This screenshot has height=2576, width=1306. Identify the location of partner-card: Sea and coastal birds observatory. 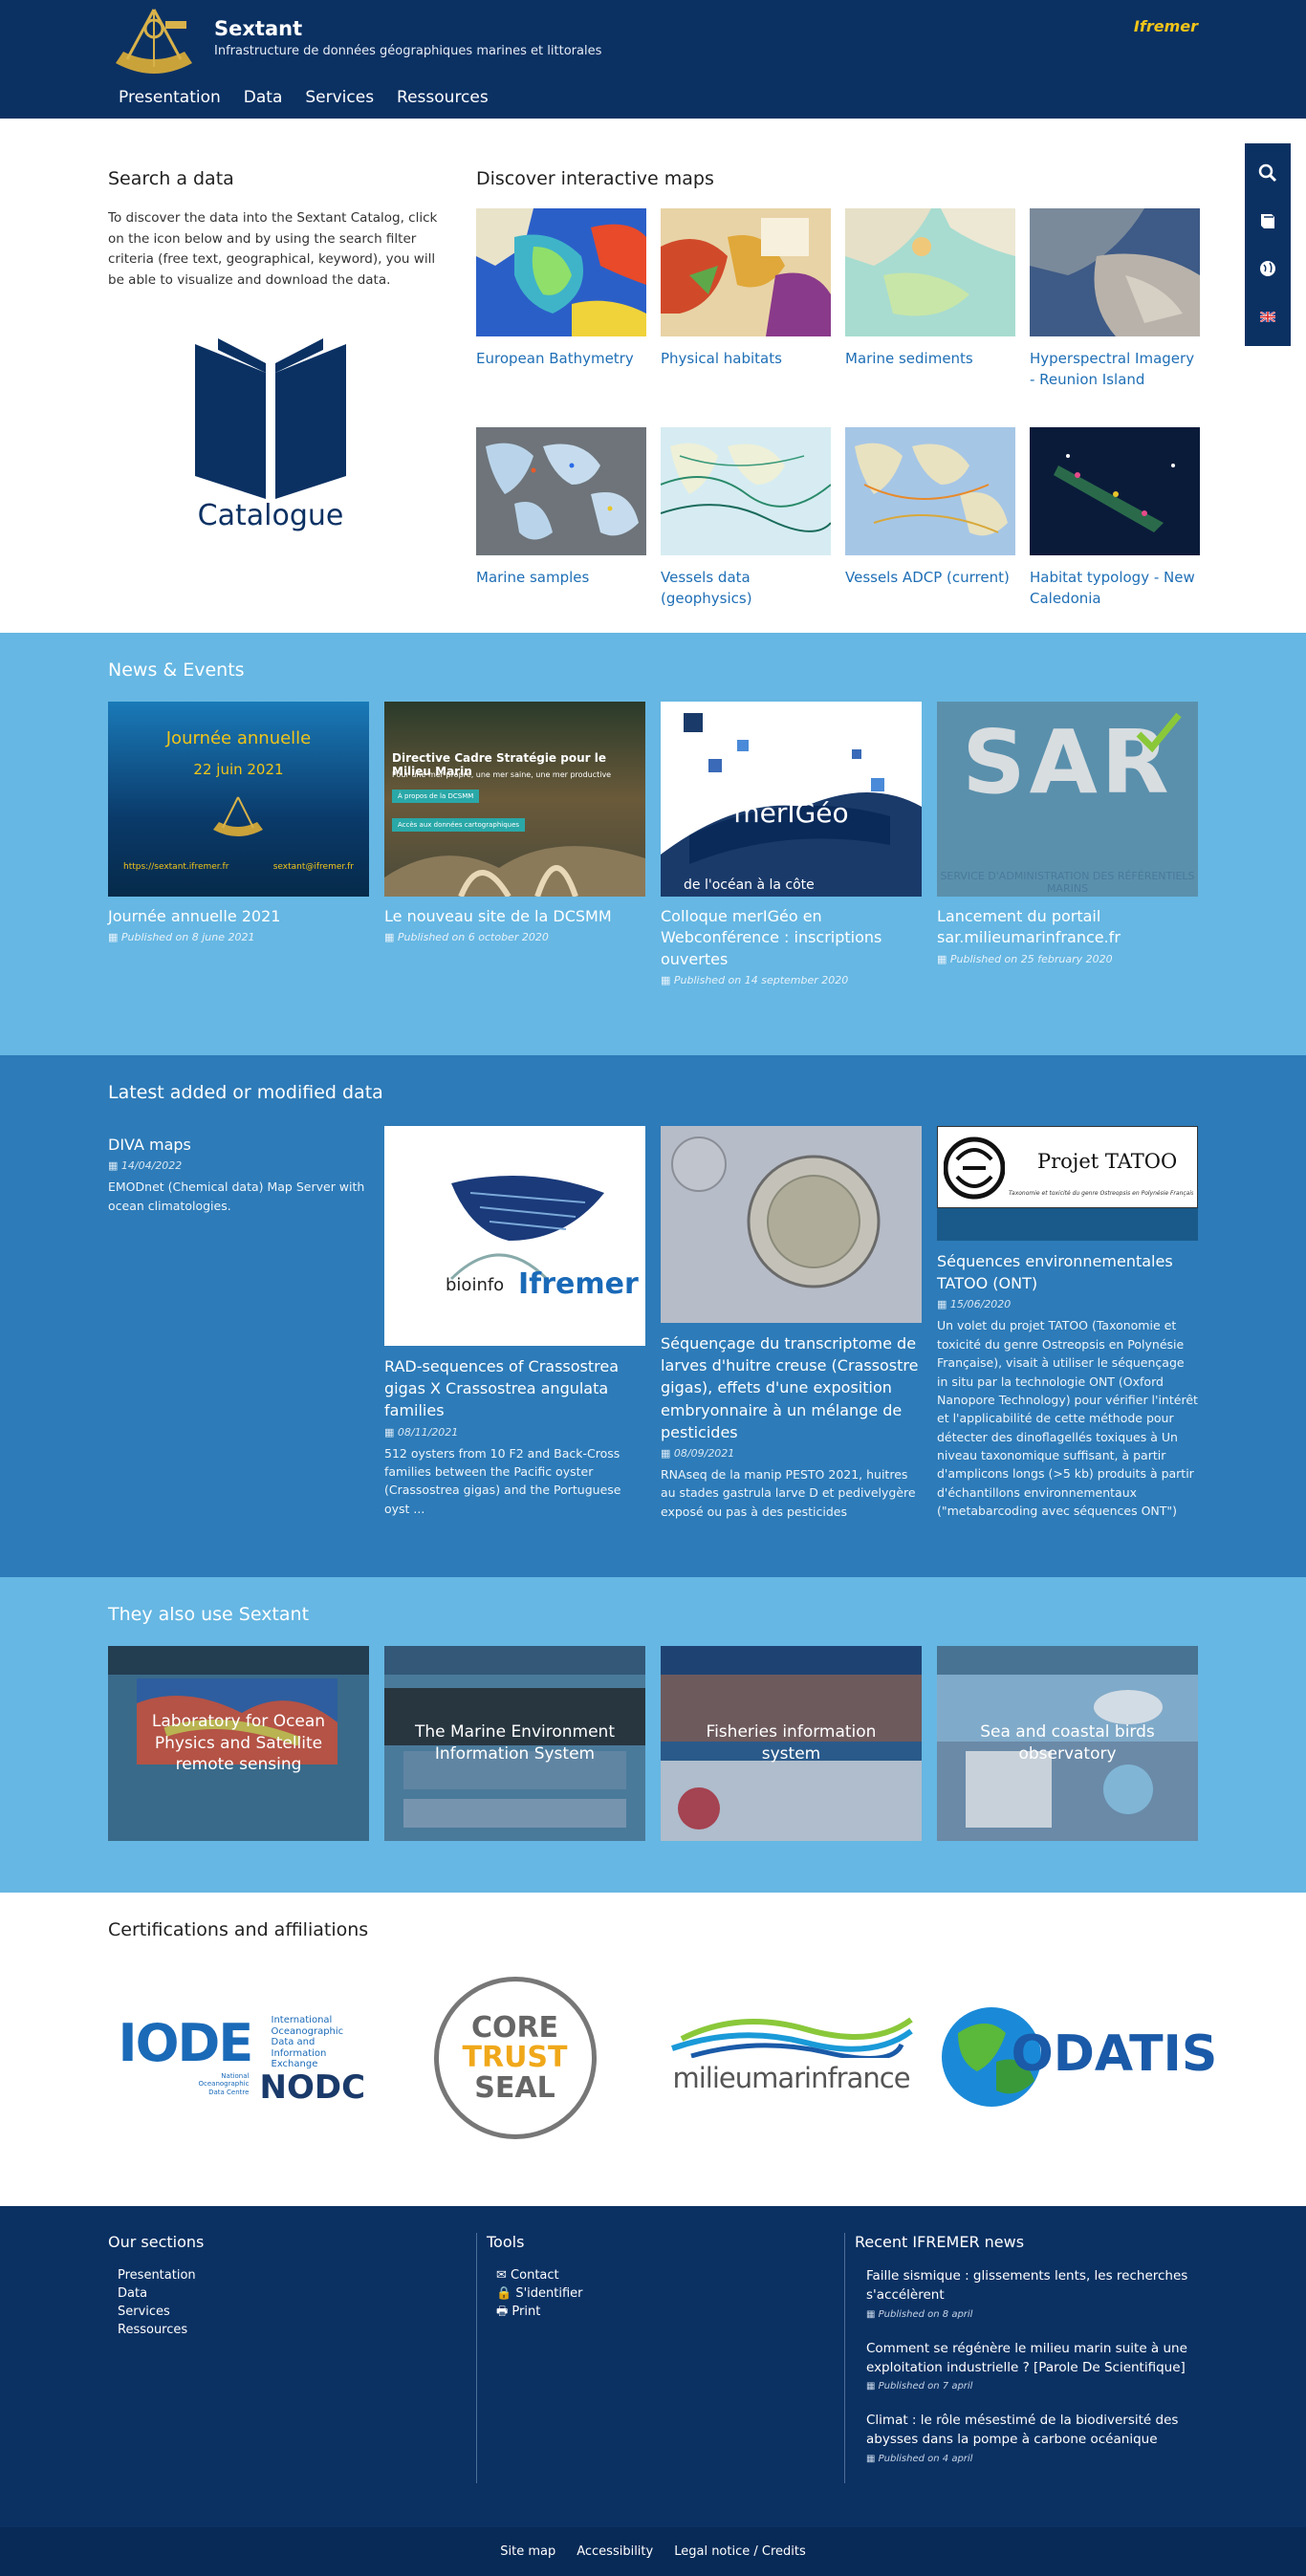
(1067, 1743).